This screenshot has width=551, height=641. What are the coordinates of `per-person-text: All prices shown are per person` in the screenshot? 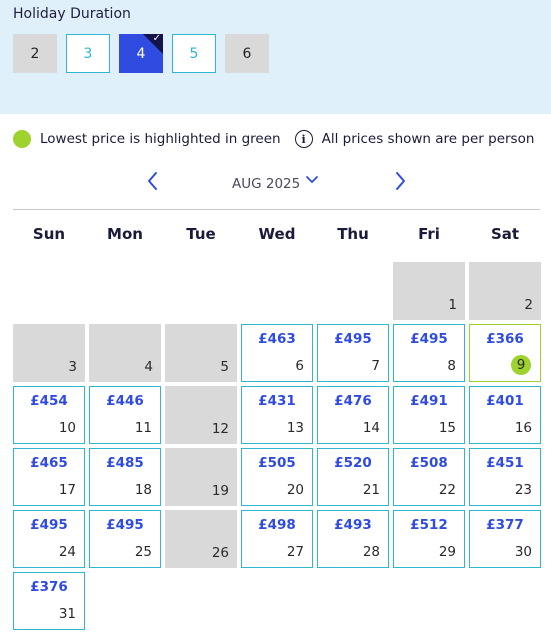 It's located at (428, 139).